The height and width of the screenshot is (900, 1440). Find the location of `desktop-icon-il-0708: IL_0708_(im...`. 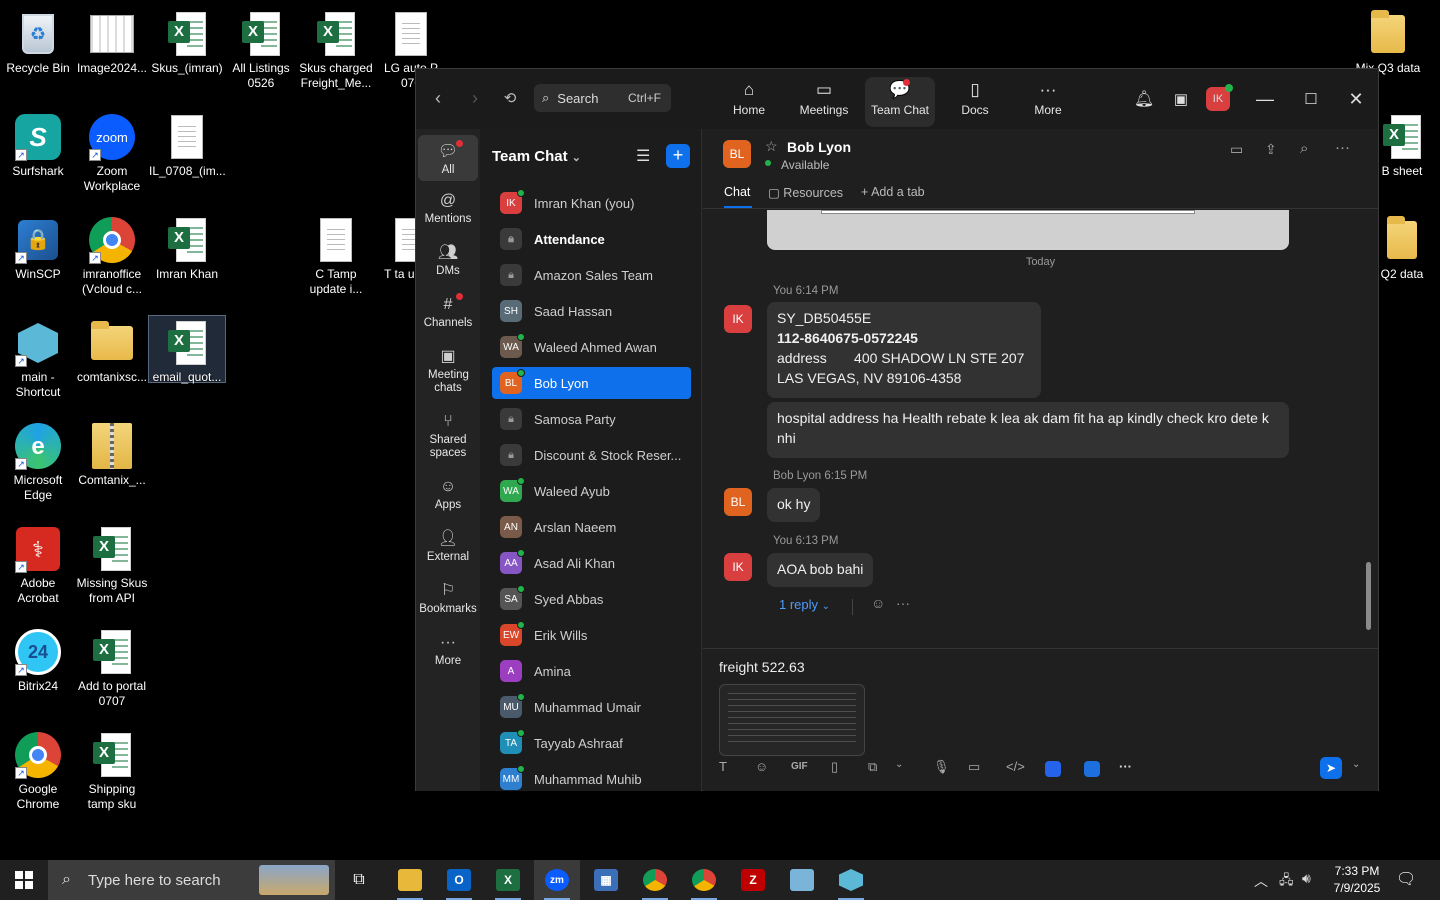

desktop-icon-il-0708: IL_0708_(im... is located at coordinates (187, 142).